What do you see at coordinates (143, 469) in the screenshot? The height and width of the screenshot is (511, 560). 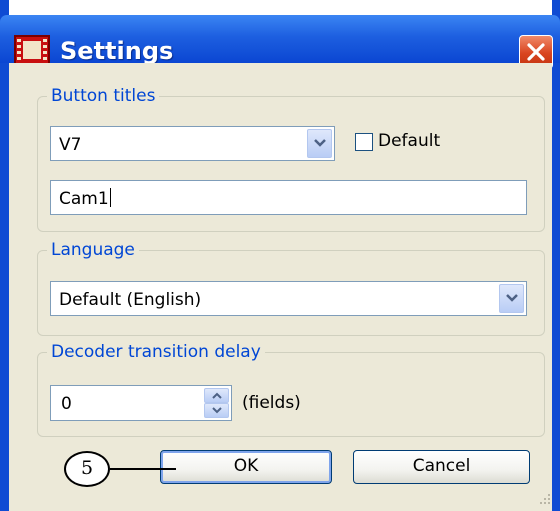 I see `callout-leader-line` at bounding box center [143, 469].